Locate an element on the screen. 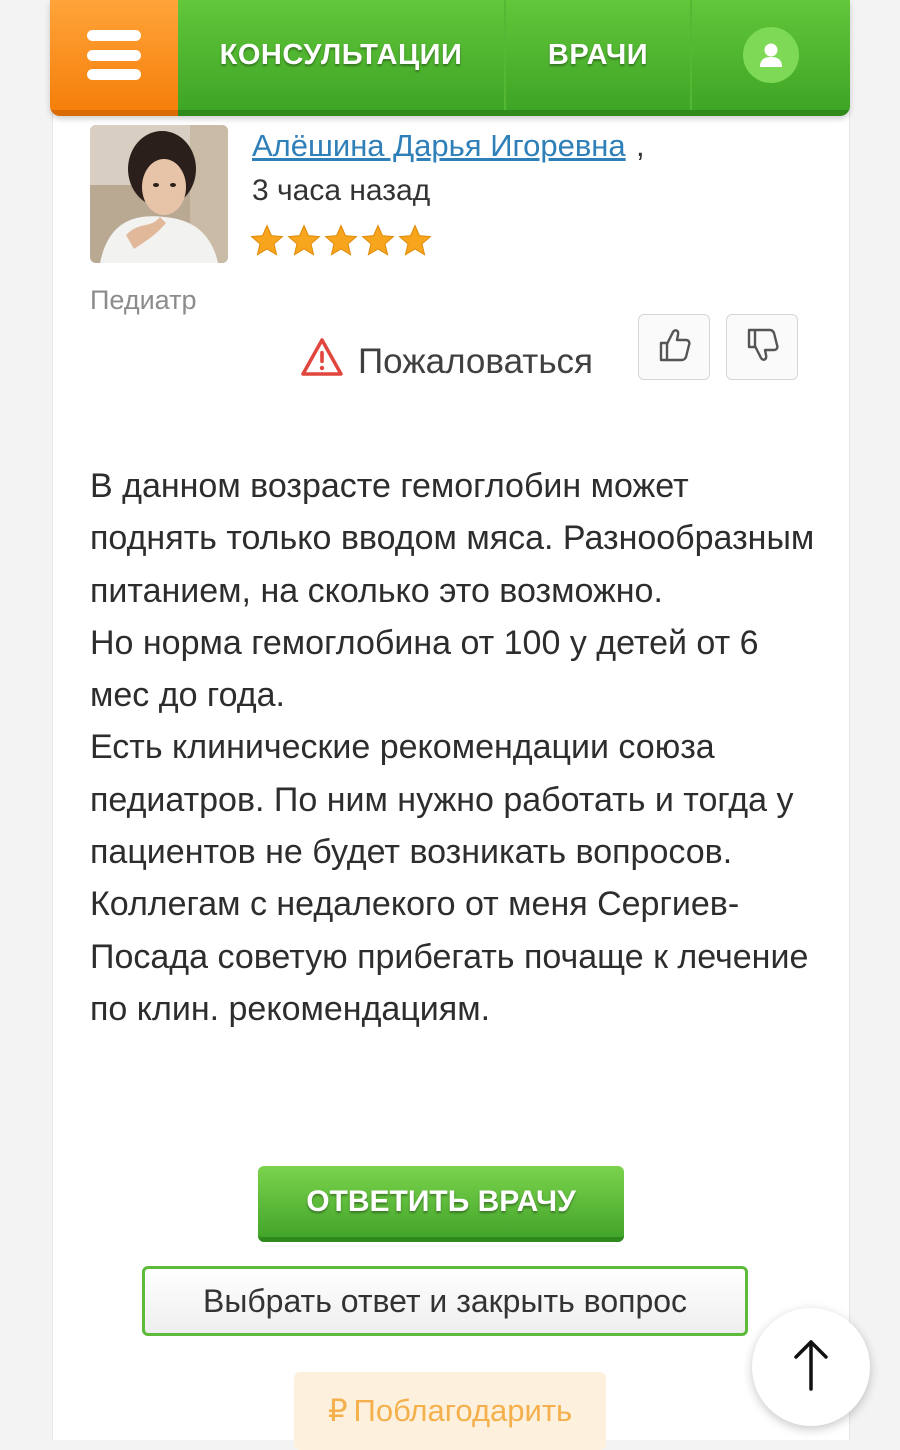 This screenshot has width=900, height=1450. arrow-up-icon is located at coordinates (811, 1367).